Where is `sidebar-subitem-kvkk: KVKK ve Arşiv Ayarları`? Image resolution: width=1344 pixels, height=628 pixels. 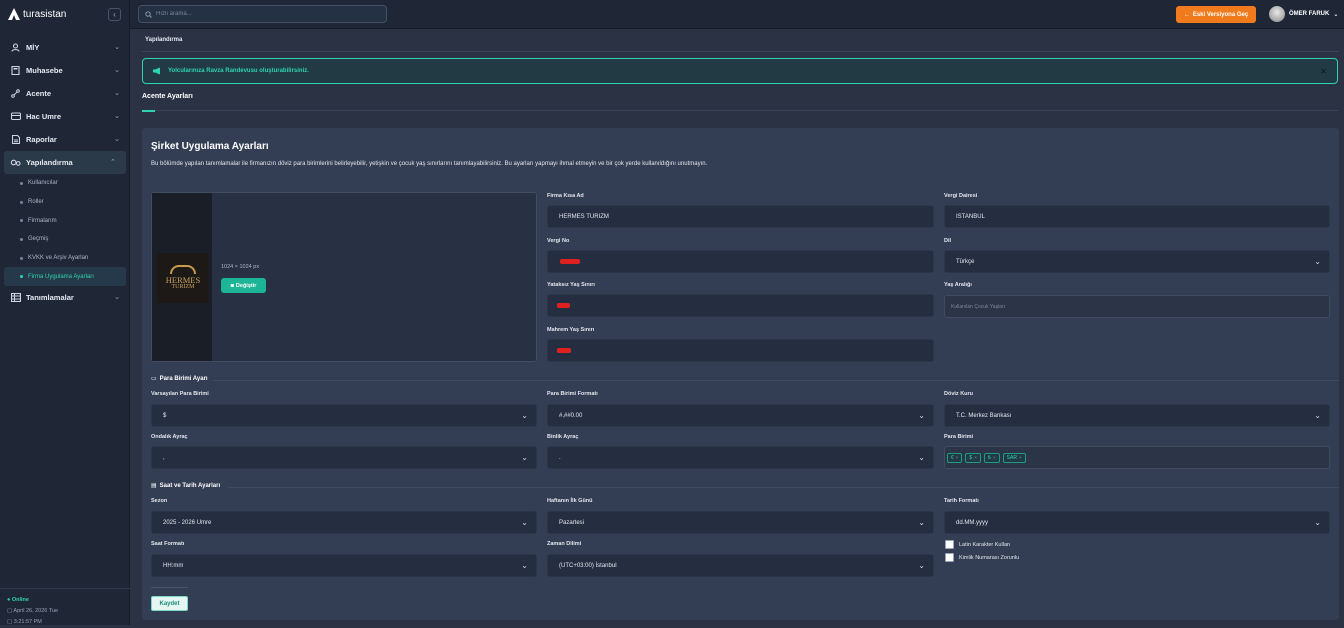 sidebar-subitem-kvkk: KVKK ve Arşiv Ayarları is located at coordinates (65, 258).